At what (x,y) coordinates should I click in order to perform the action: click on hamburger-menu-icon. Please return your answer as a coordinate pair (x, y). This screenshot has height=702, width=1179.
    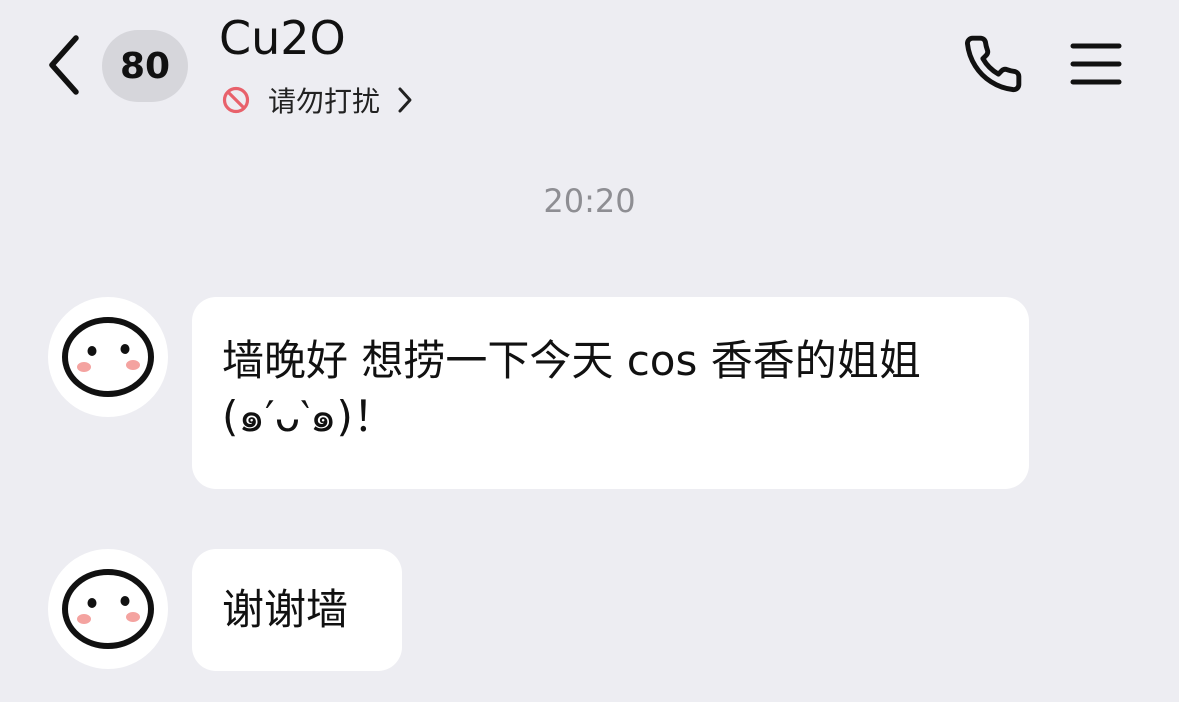
    Looking at the image, I should click on (1096, 66).